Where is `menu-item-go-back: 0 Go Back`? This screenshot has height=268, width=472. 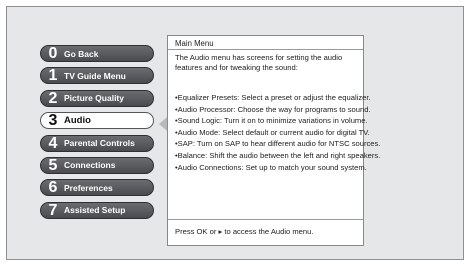
menu-item-go-back: 0 Go Back is located at coordinates (97, 53).